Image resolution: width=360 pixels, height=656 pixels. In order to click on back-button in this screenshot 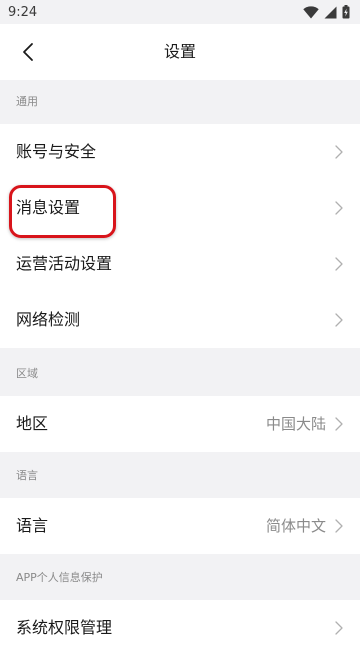, I will do `click(28, 52)`.